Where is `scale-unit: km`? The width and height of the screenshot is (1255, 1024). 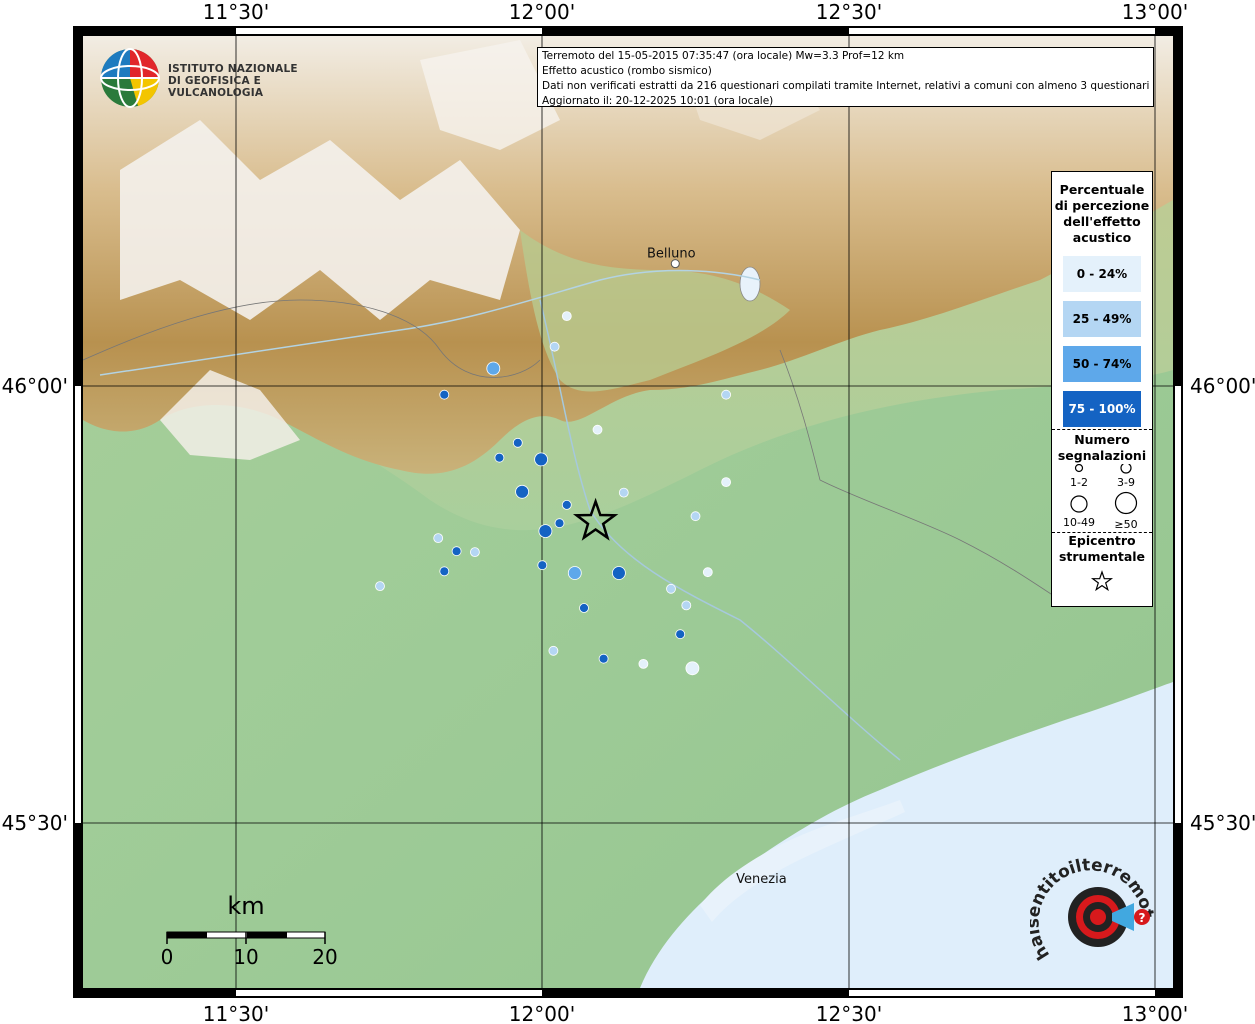
scale-unit: km is located at coordinates (245, 906).